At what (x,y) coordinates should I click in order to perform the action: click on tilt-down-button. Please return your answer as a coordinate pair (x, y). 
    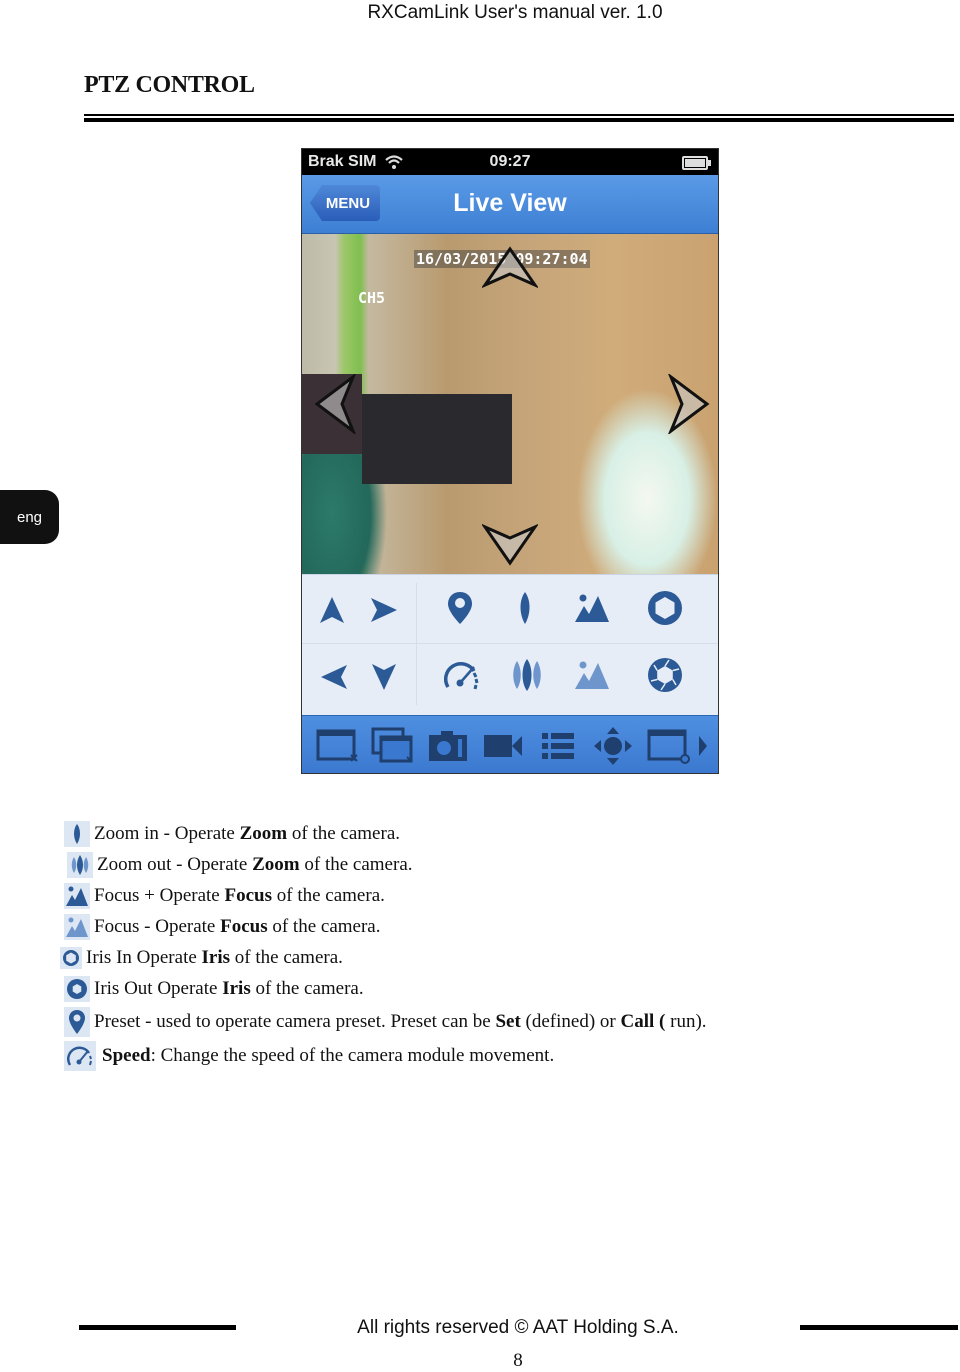
    Looking at the image, I should click on (384, 677).